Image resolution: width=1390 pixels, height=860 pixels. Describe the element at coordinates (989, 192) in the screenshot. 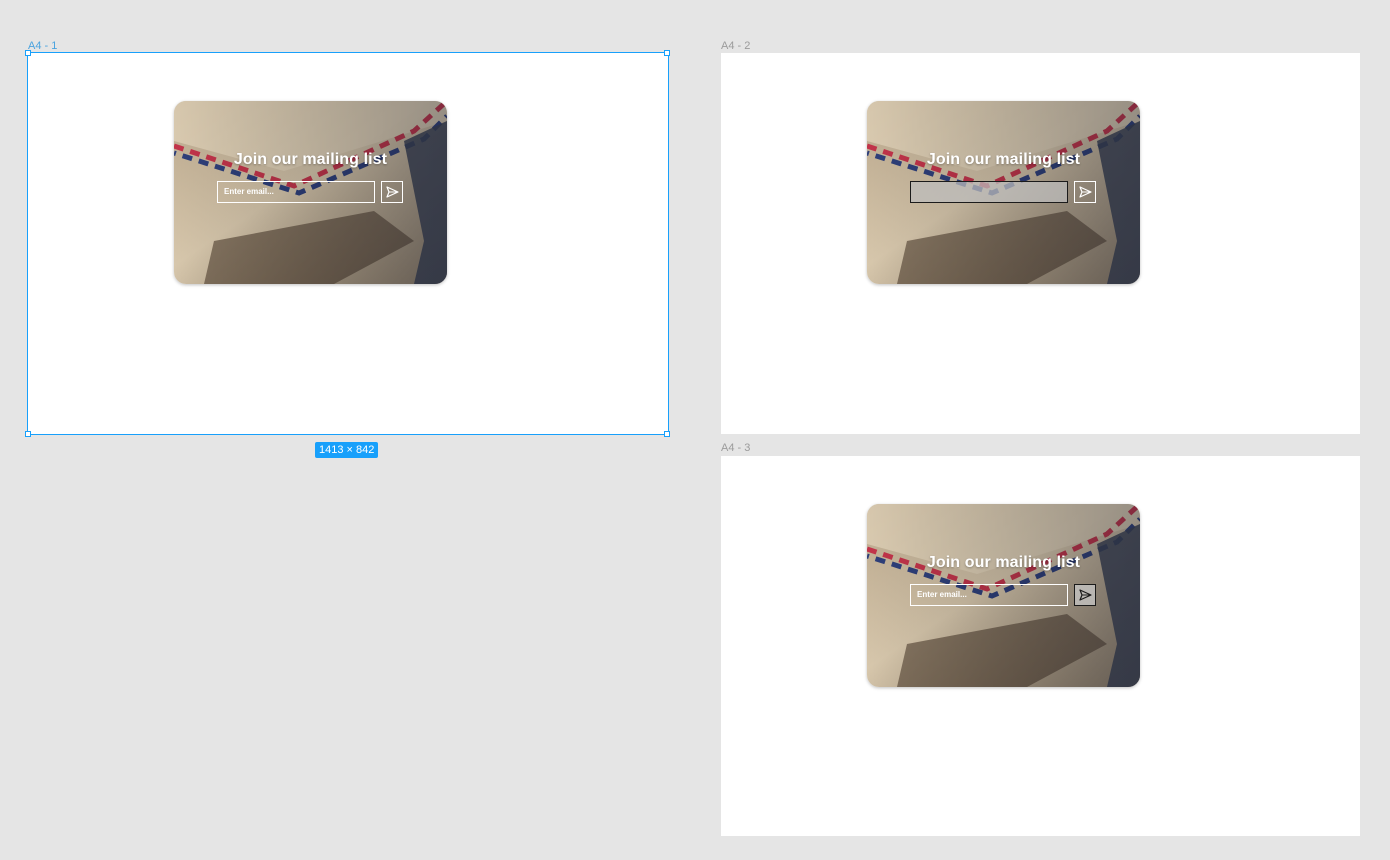

I see `email-input-focused` at that location.